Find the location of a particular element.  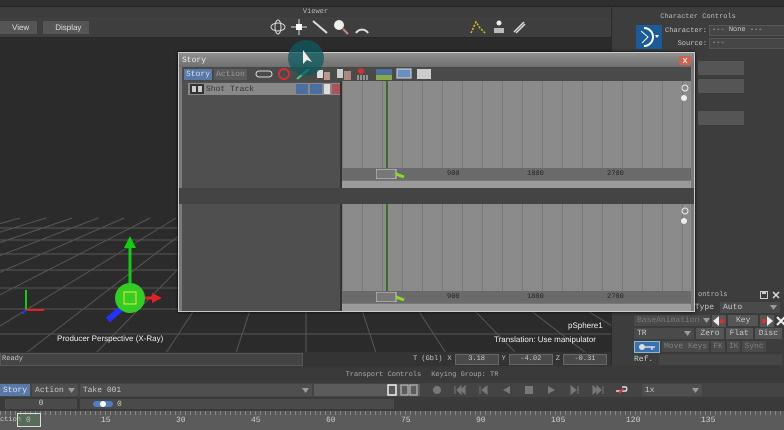

zoom-icon is located at coordinates (341, 27).